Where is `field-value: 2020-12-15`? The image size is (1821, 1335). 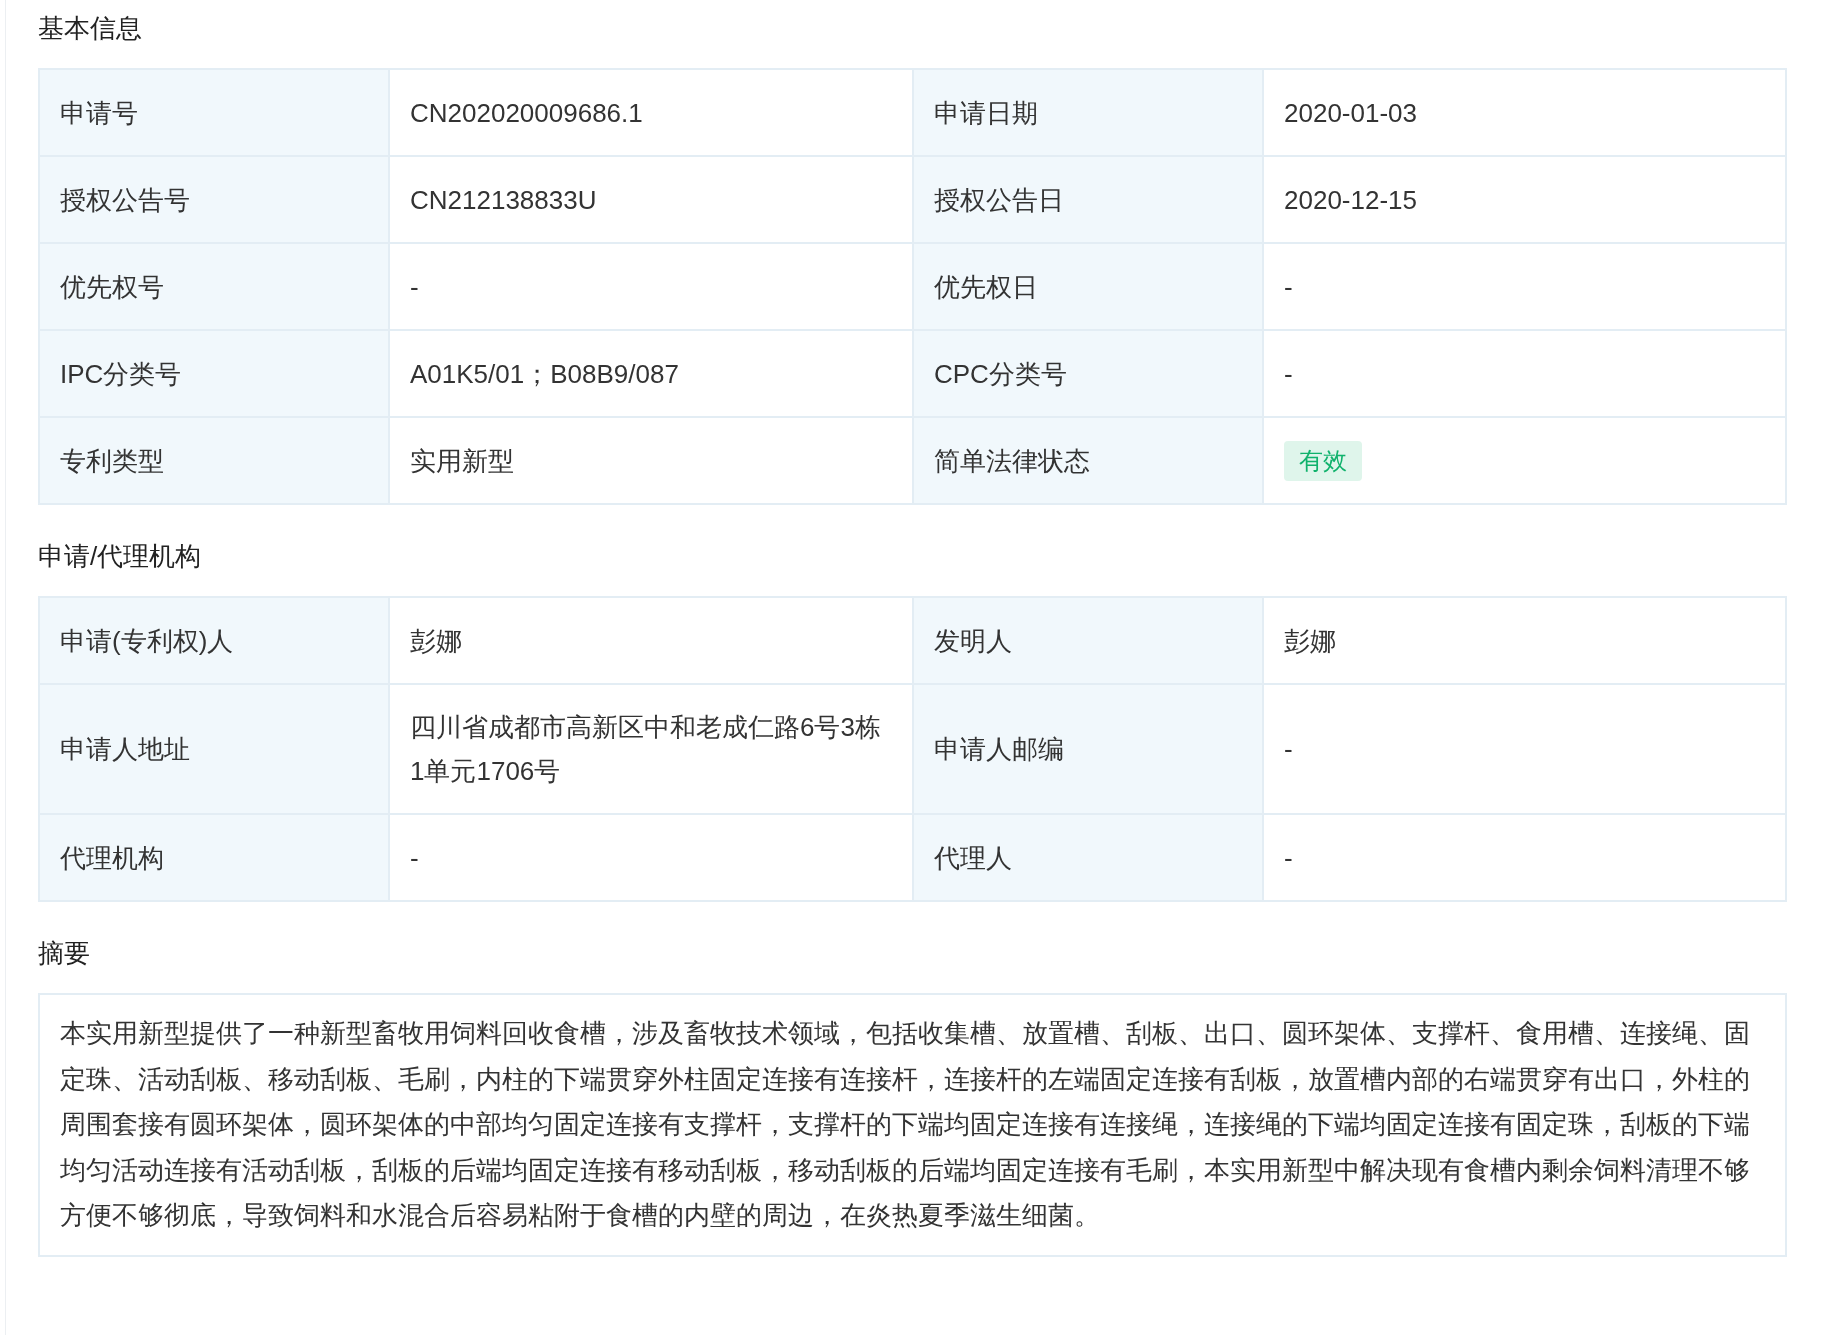
field-value: 2020-12-15 is located at coordinates (1350, 200).